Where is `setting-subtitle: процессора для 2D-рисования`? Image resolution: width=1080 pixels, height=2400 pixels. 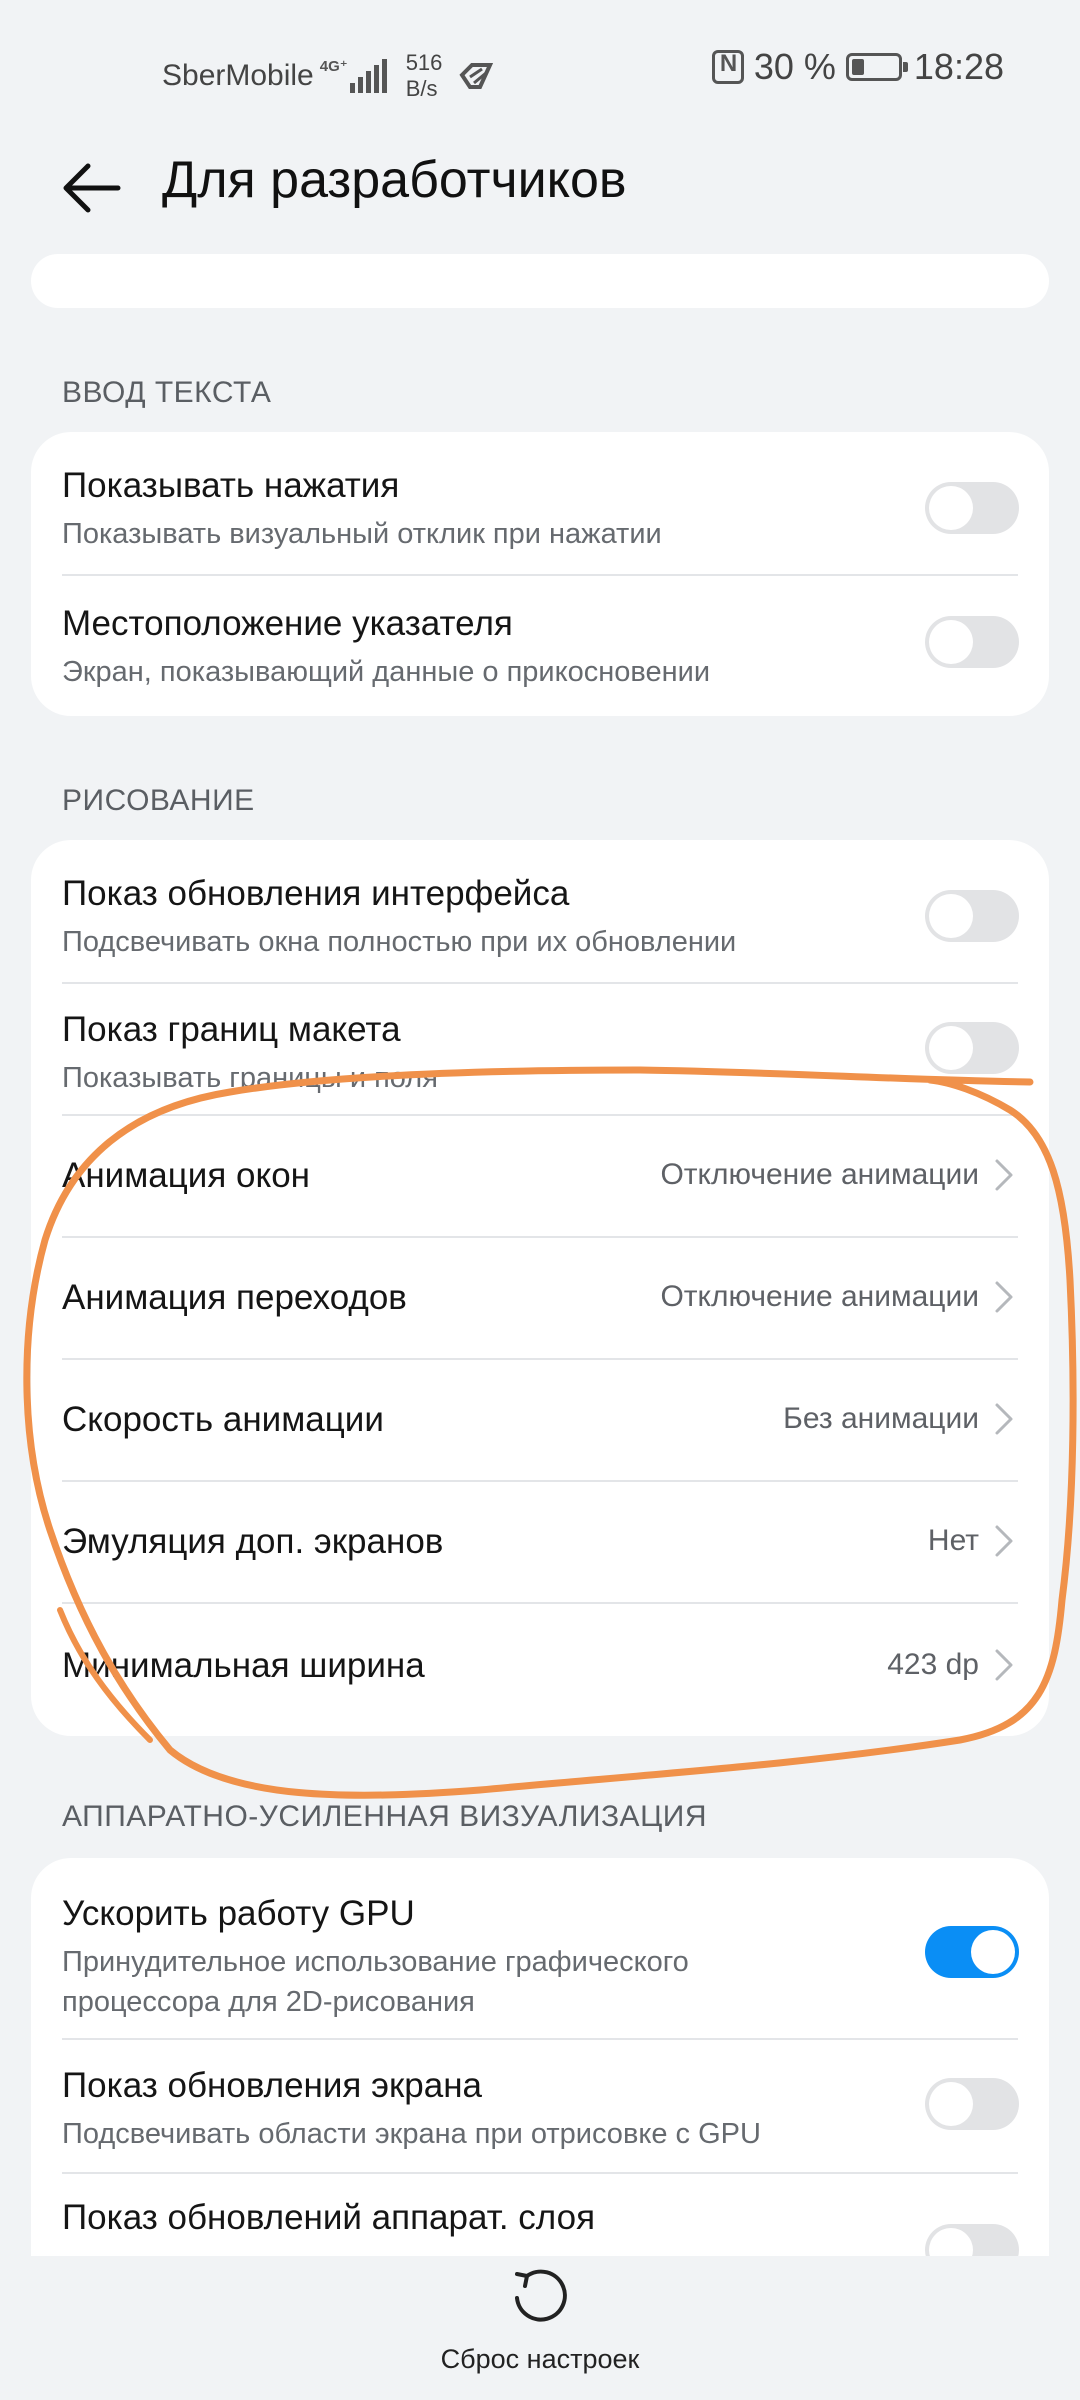 setting-subtitle: процессора для 2D-рисования is located at coordinates (268, 2002).